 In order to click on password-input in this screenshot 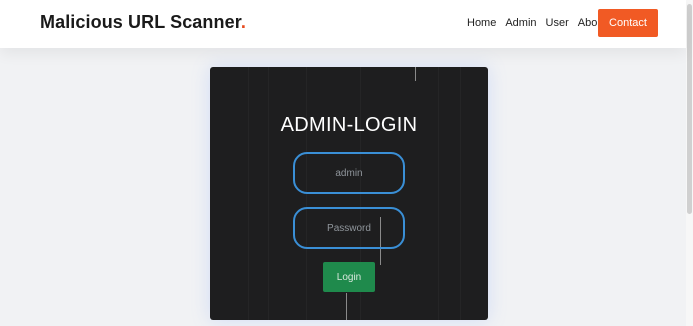, I will do `click(349, 228)`.